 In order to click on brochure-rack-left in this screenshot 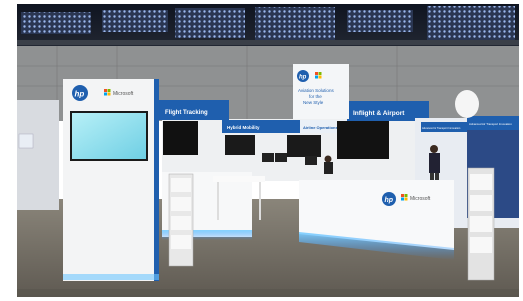, I will do `click(181, 220)`.